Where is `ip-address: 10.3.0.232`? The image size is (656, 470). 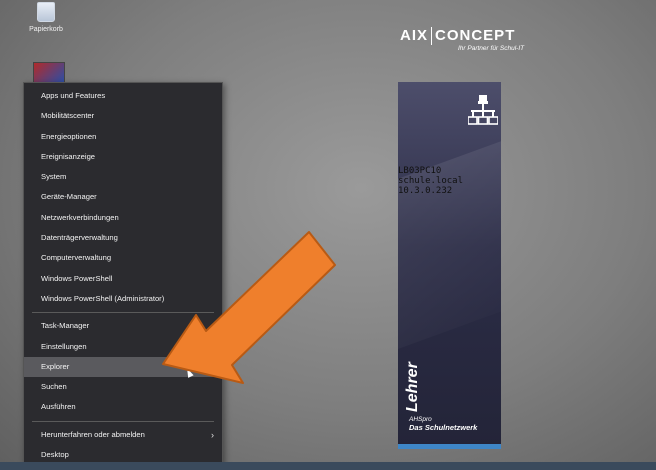
ip-address: 10.3.0.232 is located at coordinates (425, 191).